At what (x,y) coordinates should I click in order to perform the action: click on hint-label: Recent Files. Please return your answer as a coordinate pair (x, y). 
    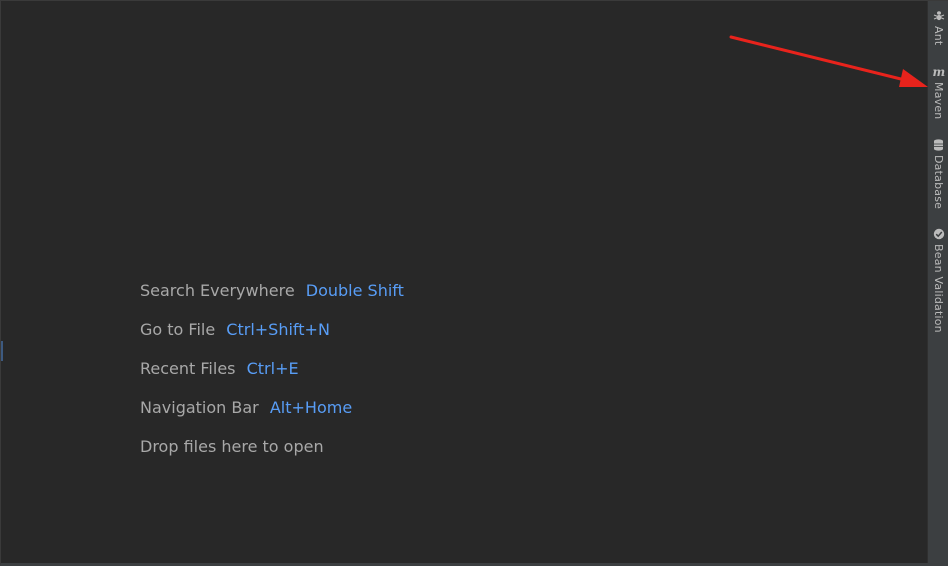
    Looking at the image, I should click on (188, 368).